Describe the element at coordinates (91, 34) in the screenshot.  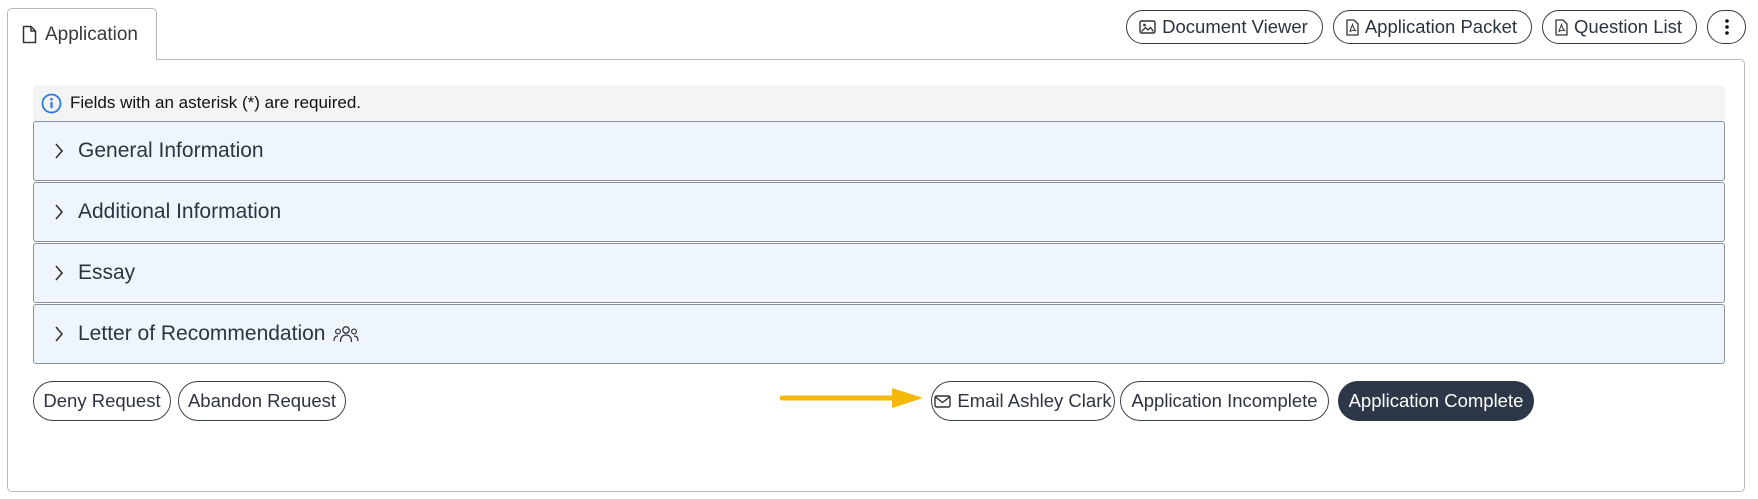
I see `tab-label: Application` at that location.